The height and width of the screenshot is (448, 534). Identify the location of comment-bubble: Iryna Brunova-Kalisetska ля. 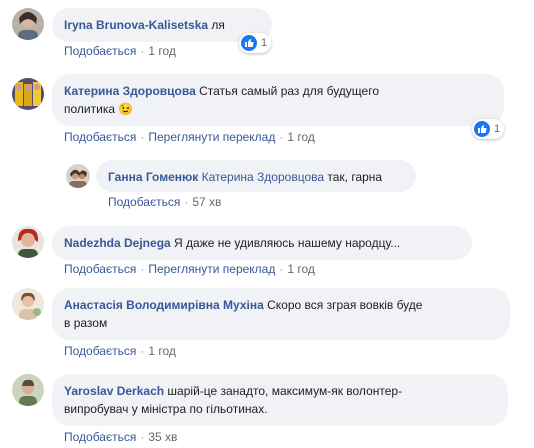
(162, 25).